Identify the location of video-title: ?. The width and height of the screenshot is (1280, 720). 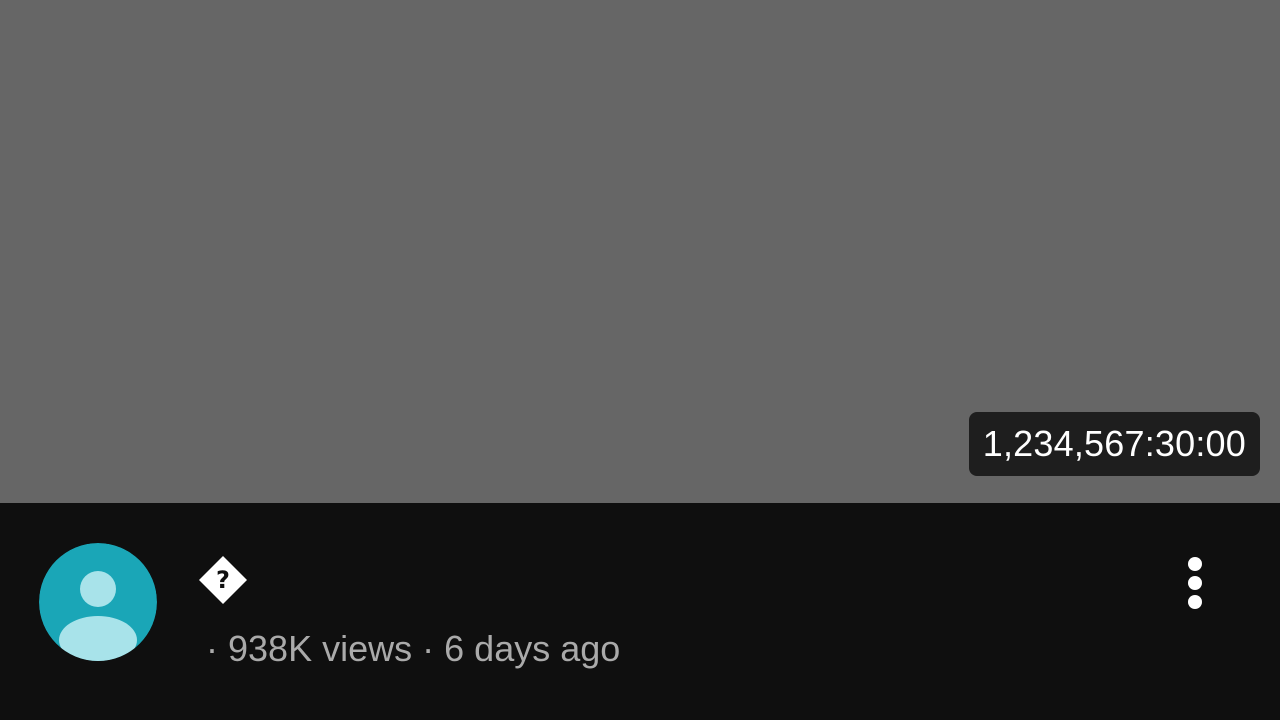
(223, 580).